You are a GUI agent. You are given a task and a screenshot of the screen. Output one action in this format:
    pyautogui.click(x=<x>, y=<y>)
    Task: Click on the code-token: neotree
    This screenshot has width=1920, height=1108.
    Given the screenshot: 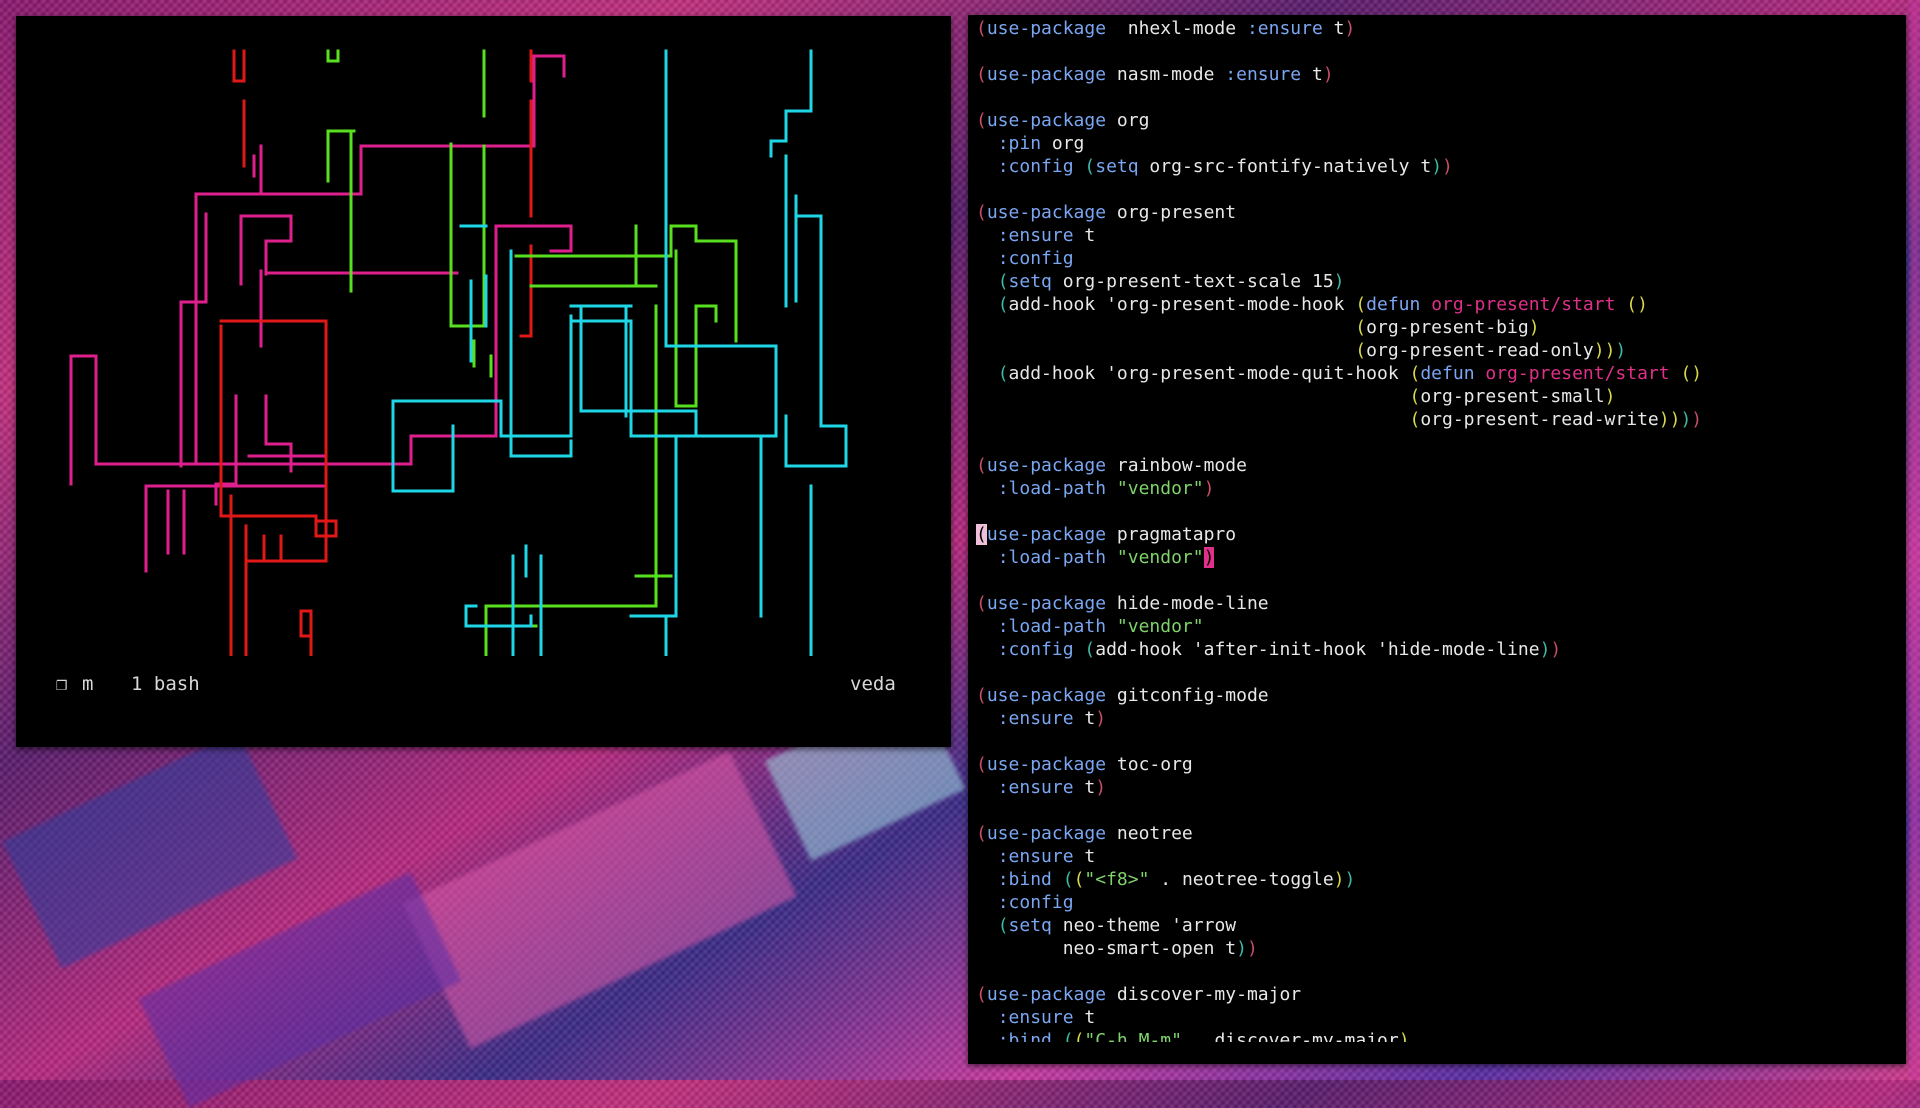 What is the action you would take?
    pyautogui.click(x=1149, y=833)
    